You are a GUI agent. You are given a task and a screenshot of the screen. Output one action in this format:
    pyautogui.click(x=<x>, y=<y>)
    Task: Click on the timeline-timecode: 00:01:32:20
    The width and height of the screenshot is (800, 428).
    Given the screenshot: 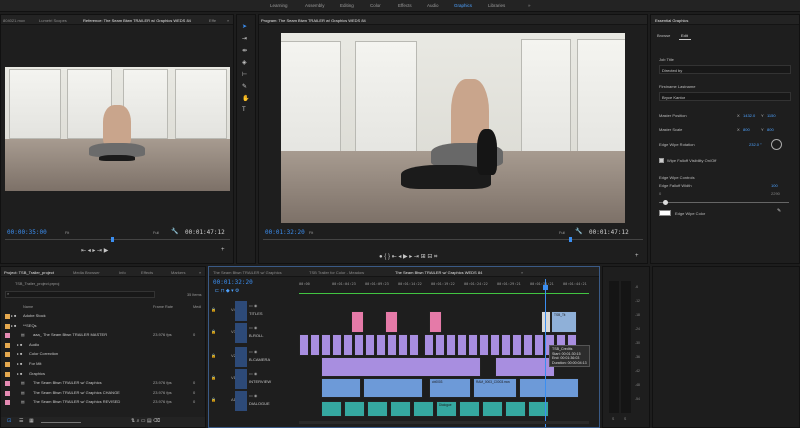 What is the action you would take?
    pyautogui.click(x=233, y=282)
    